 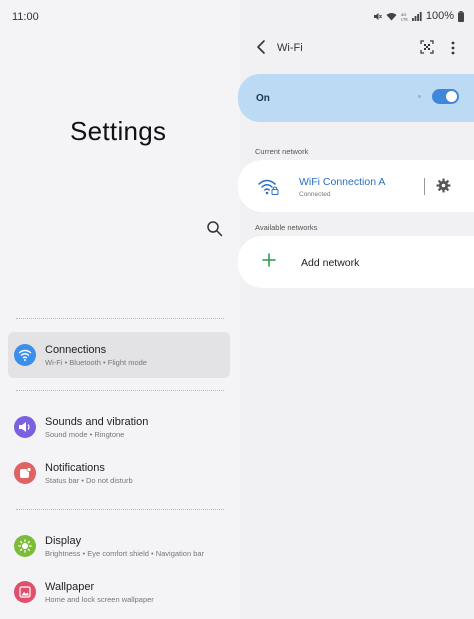 What do you see at coordinates (419, 96) in the screenshot?
I see `toggle-hint-dot` at bounding box center [419, 96].